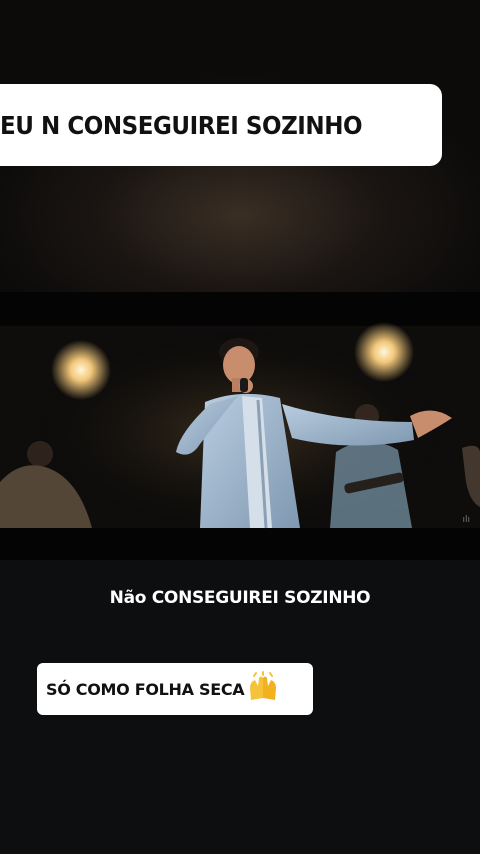  What do you see at coordinates (263, 689) in the screenshot?
I see `raised-hands-icon` at bounding box center [263, 689].